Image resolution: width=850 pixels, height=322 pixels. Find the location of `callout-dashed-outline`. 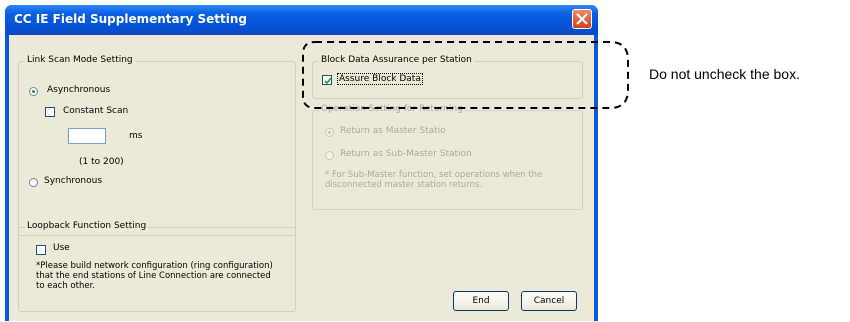

callout-dashed-outline is located at coordinates (465, 75).